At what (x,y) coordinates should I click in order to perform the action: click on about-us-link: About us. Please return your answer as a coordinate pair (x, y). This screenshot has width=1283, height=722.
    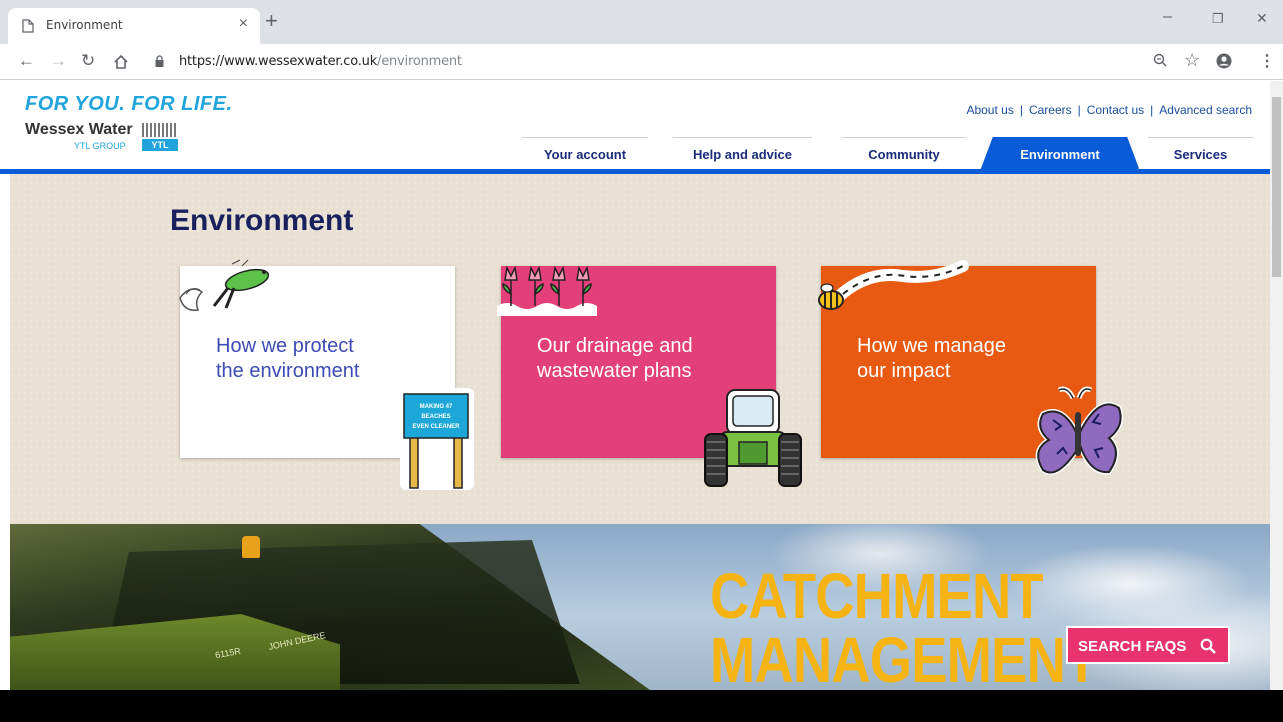
    Looking at the image, I should click on (989, 110).